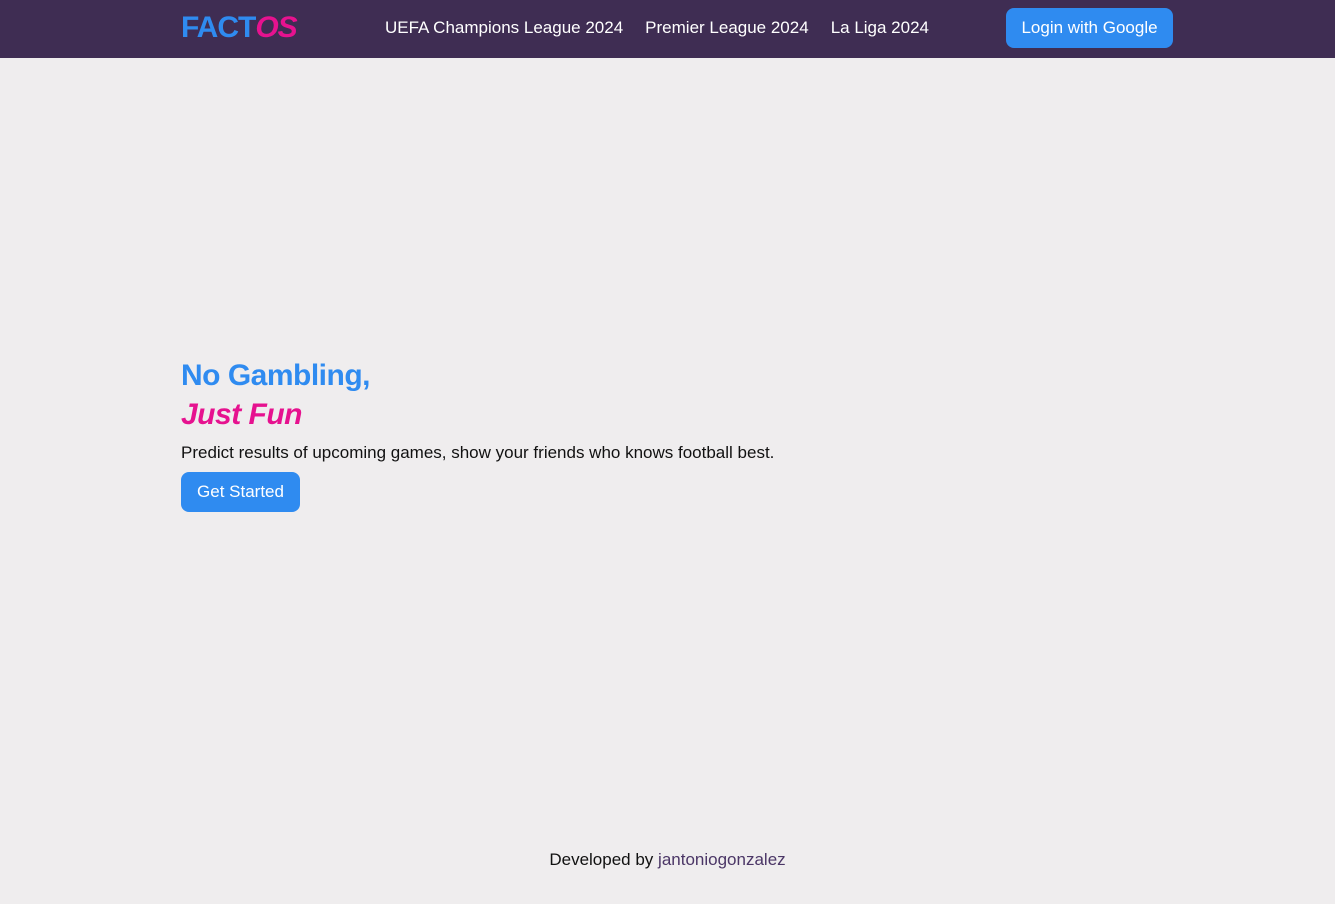 The image size is (1335, 904). What do you see at coordinates (722, 859) in the screenshot?
I see `footer-author-link: jantoniogonzalez` at bounding box center [722, 859].